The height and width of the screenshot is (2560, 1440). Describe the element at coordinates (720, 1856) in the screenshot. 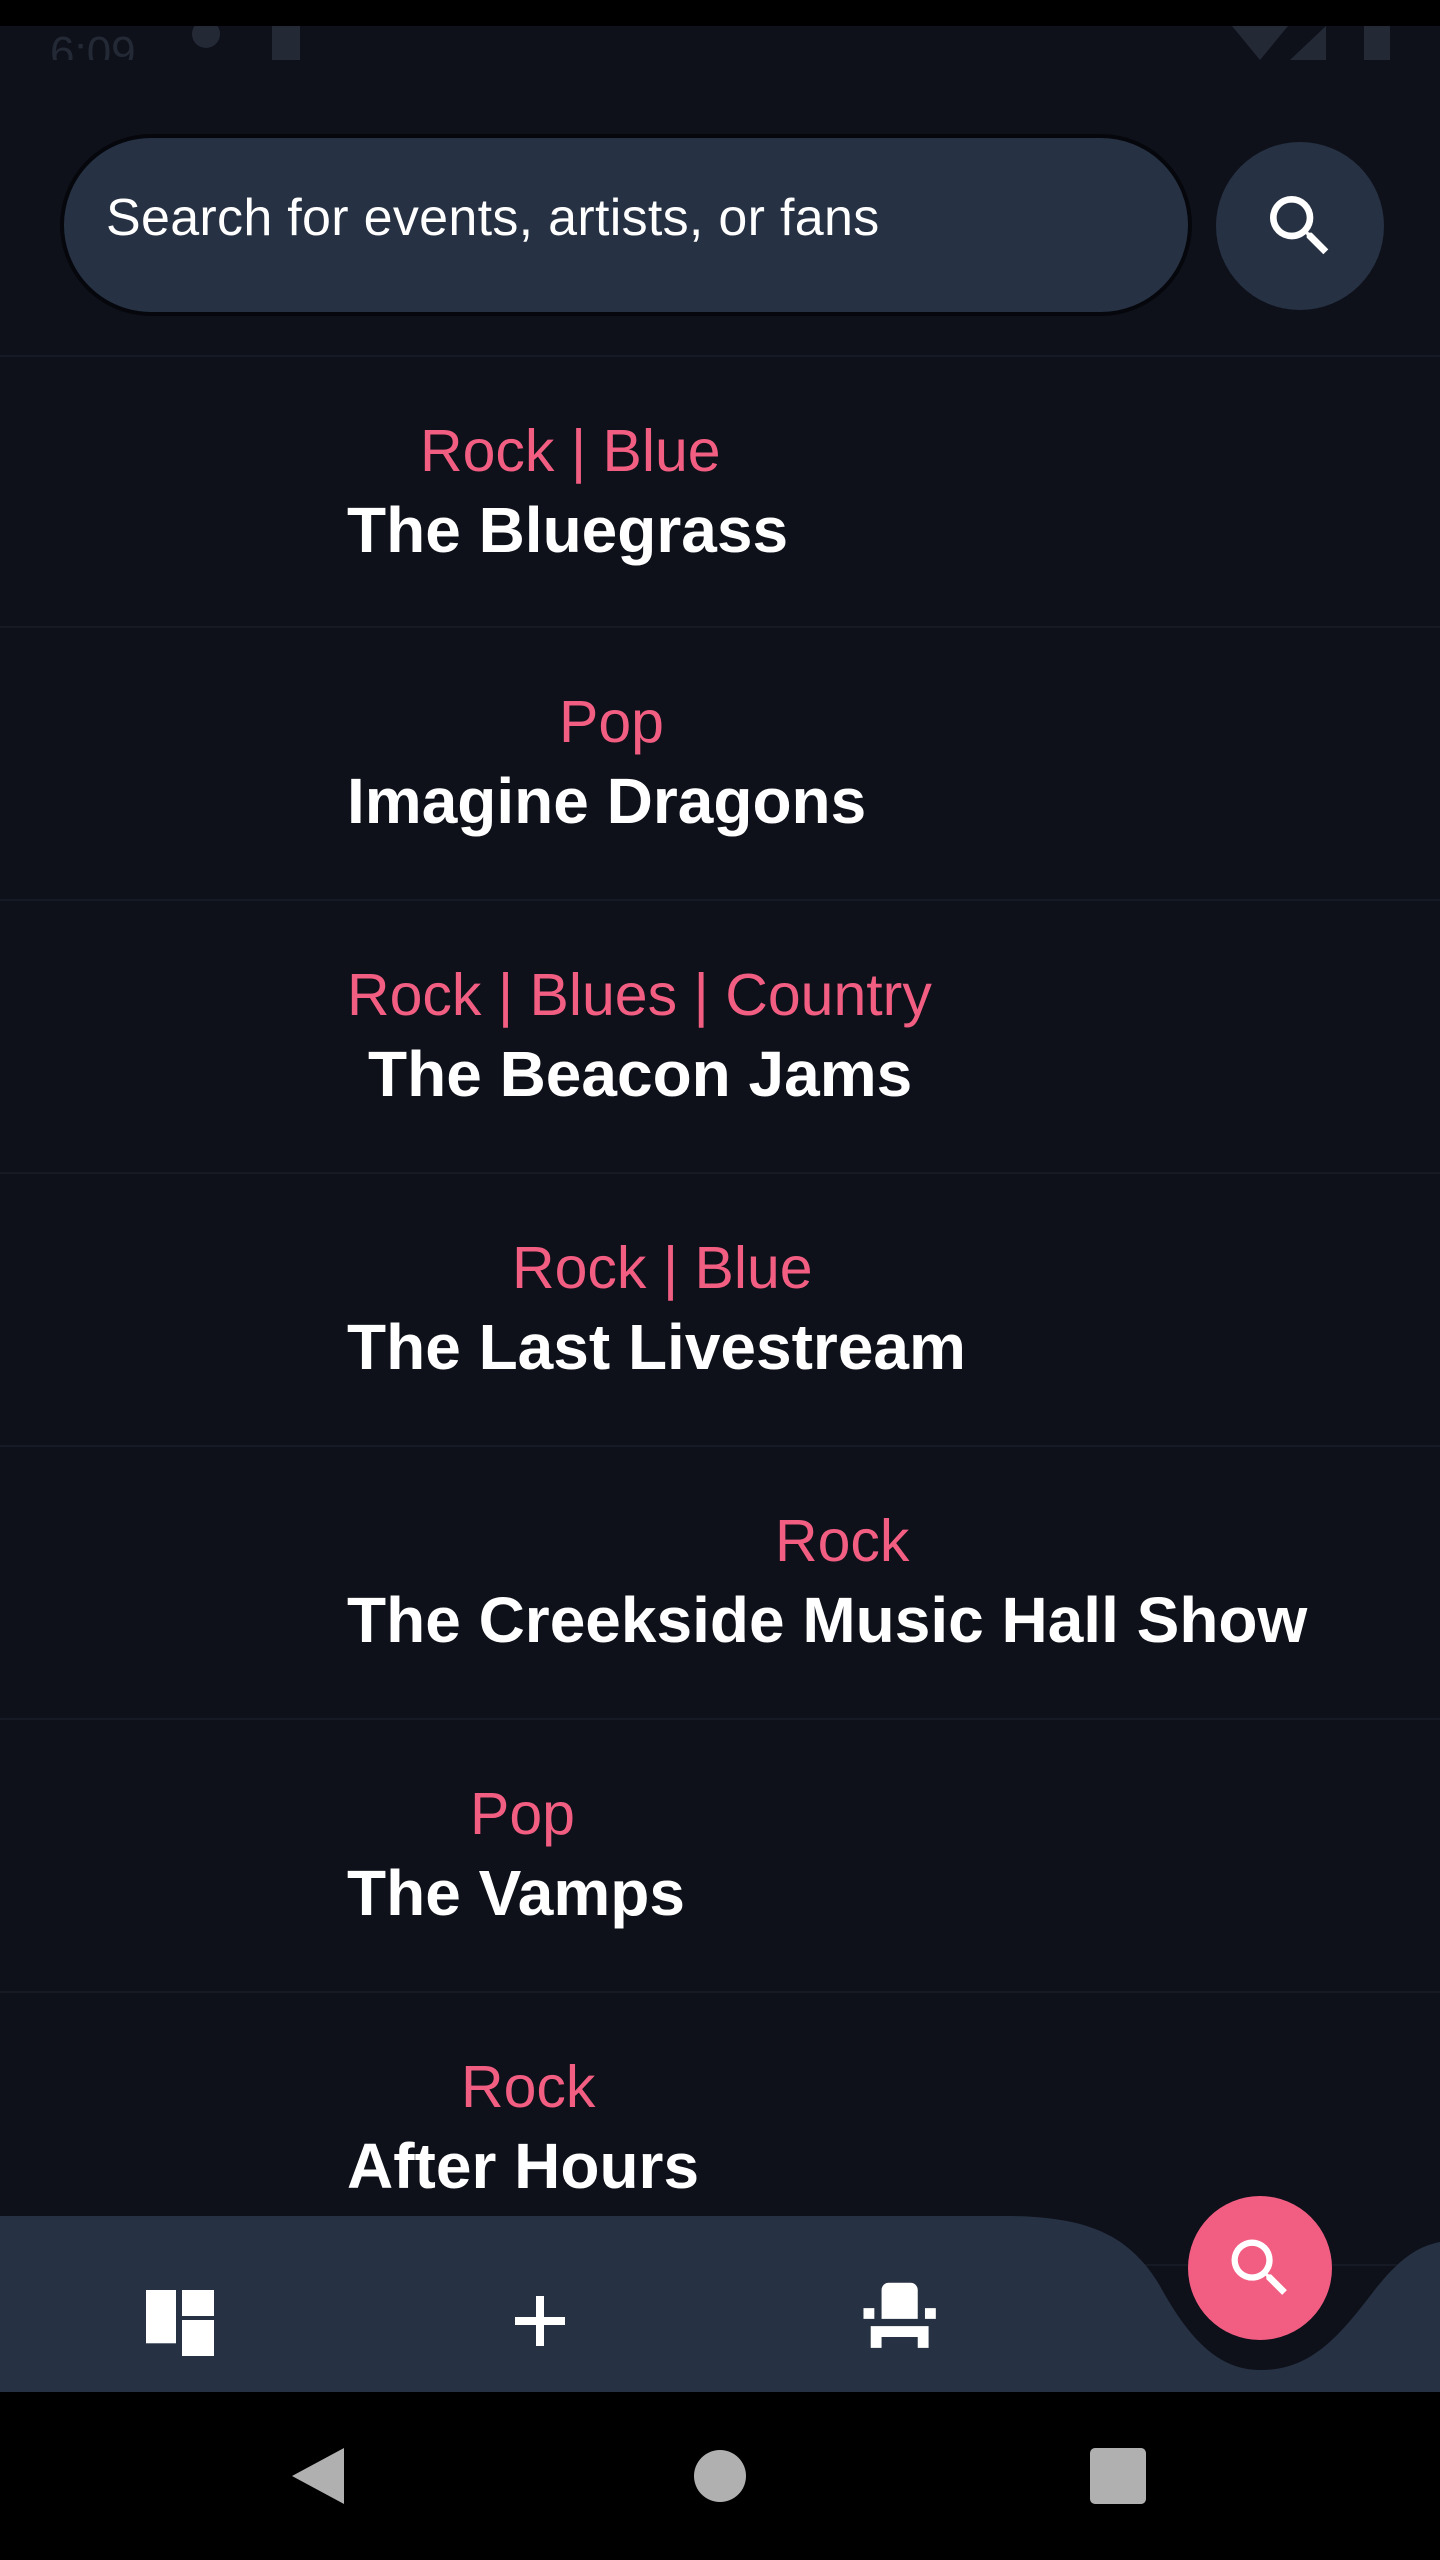

I see `list-item: Pop The Vamps` at that location.